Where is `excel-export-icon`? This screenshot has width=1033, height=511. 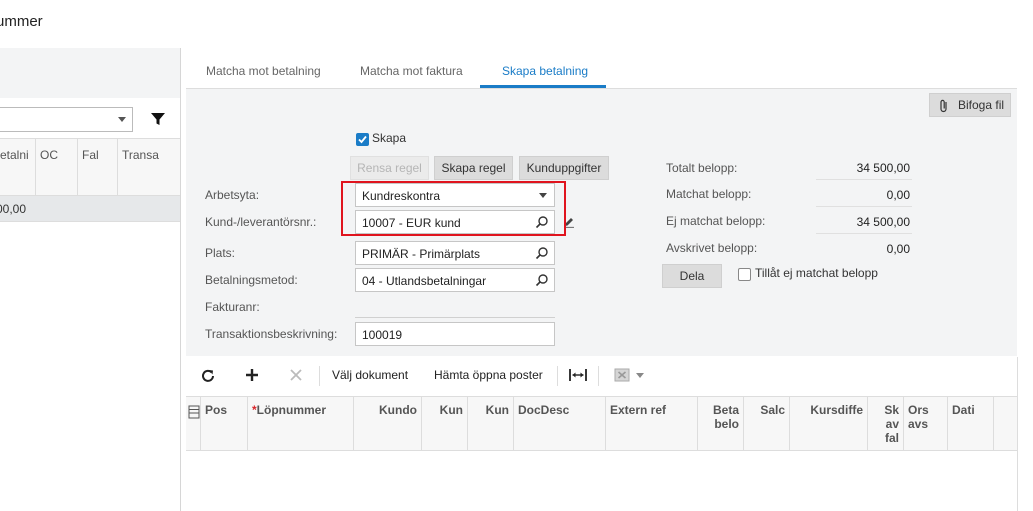
excel-export-icon is located at coordinates (622, 375).